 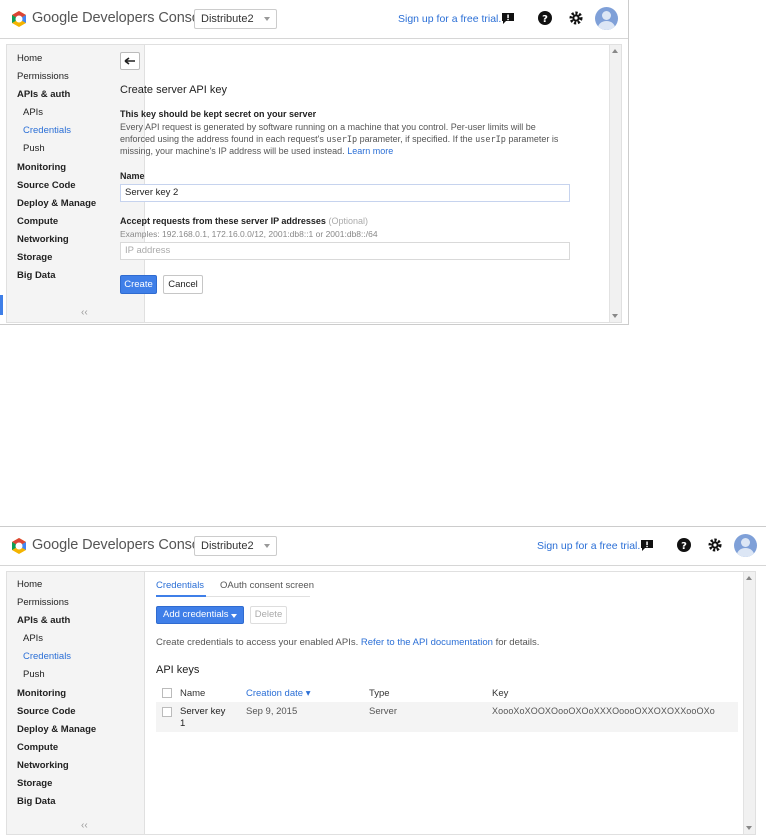 I want to click on page-title: Create server API key, so click(x=173, y=90).